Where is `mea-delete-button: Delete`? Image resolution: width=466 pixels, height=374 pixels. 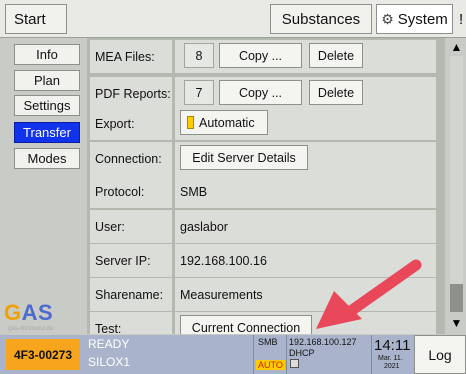 mea-delete-button: Delete is located at coordinates (336, 55).